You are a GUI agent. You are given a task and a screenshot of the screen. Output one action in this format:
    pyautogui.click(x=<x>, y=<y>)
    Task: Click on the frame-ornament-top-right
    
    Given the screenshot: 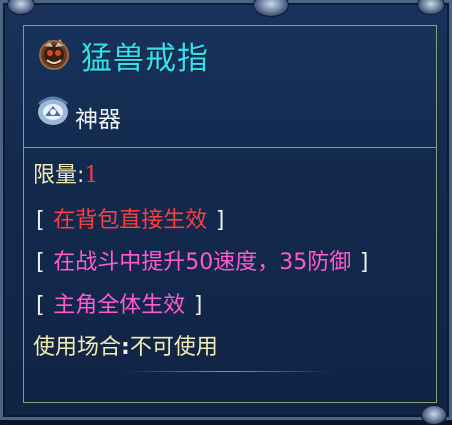 What is the action you would take?
    pyautogui.click(x=431, y=7)
    